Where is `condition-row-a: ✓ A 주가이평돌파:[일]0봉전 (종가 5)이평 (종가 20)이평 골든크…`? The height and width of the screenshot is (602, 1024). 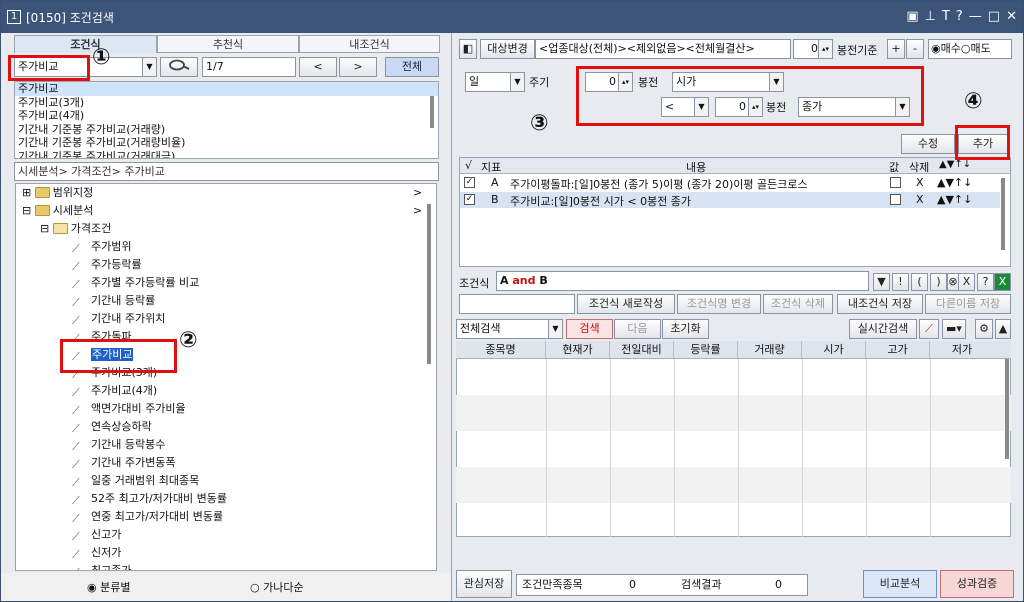 condition-row-a: ✓ A 주가이평돌파:[일]0봉전 (종가 5)이평 (종가 20)이평 골든크… is located at coordinates (730, 183).